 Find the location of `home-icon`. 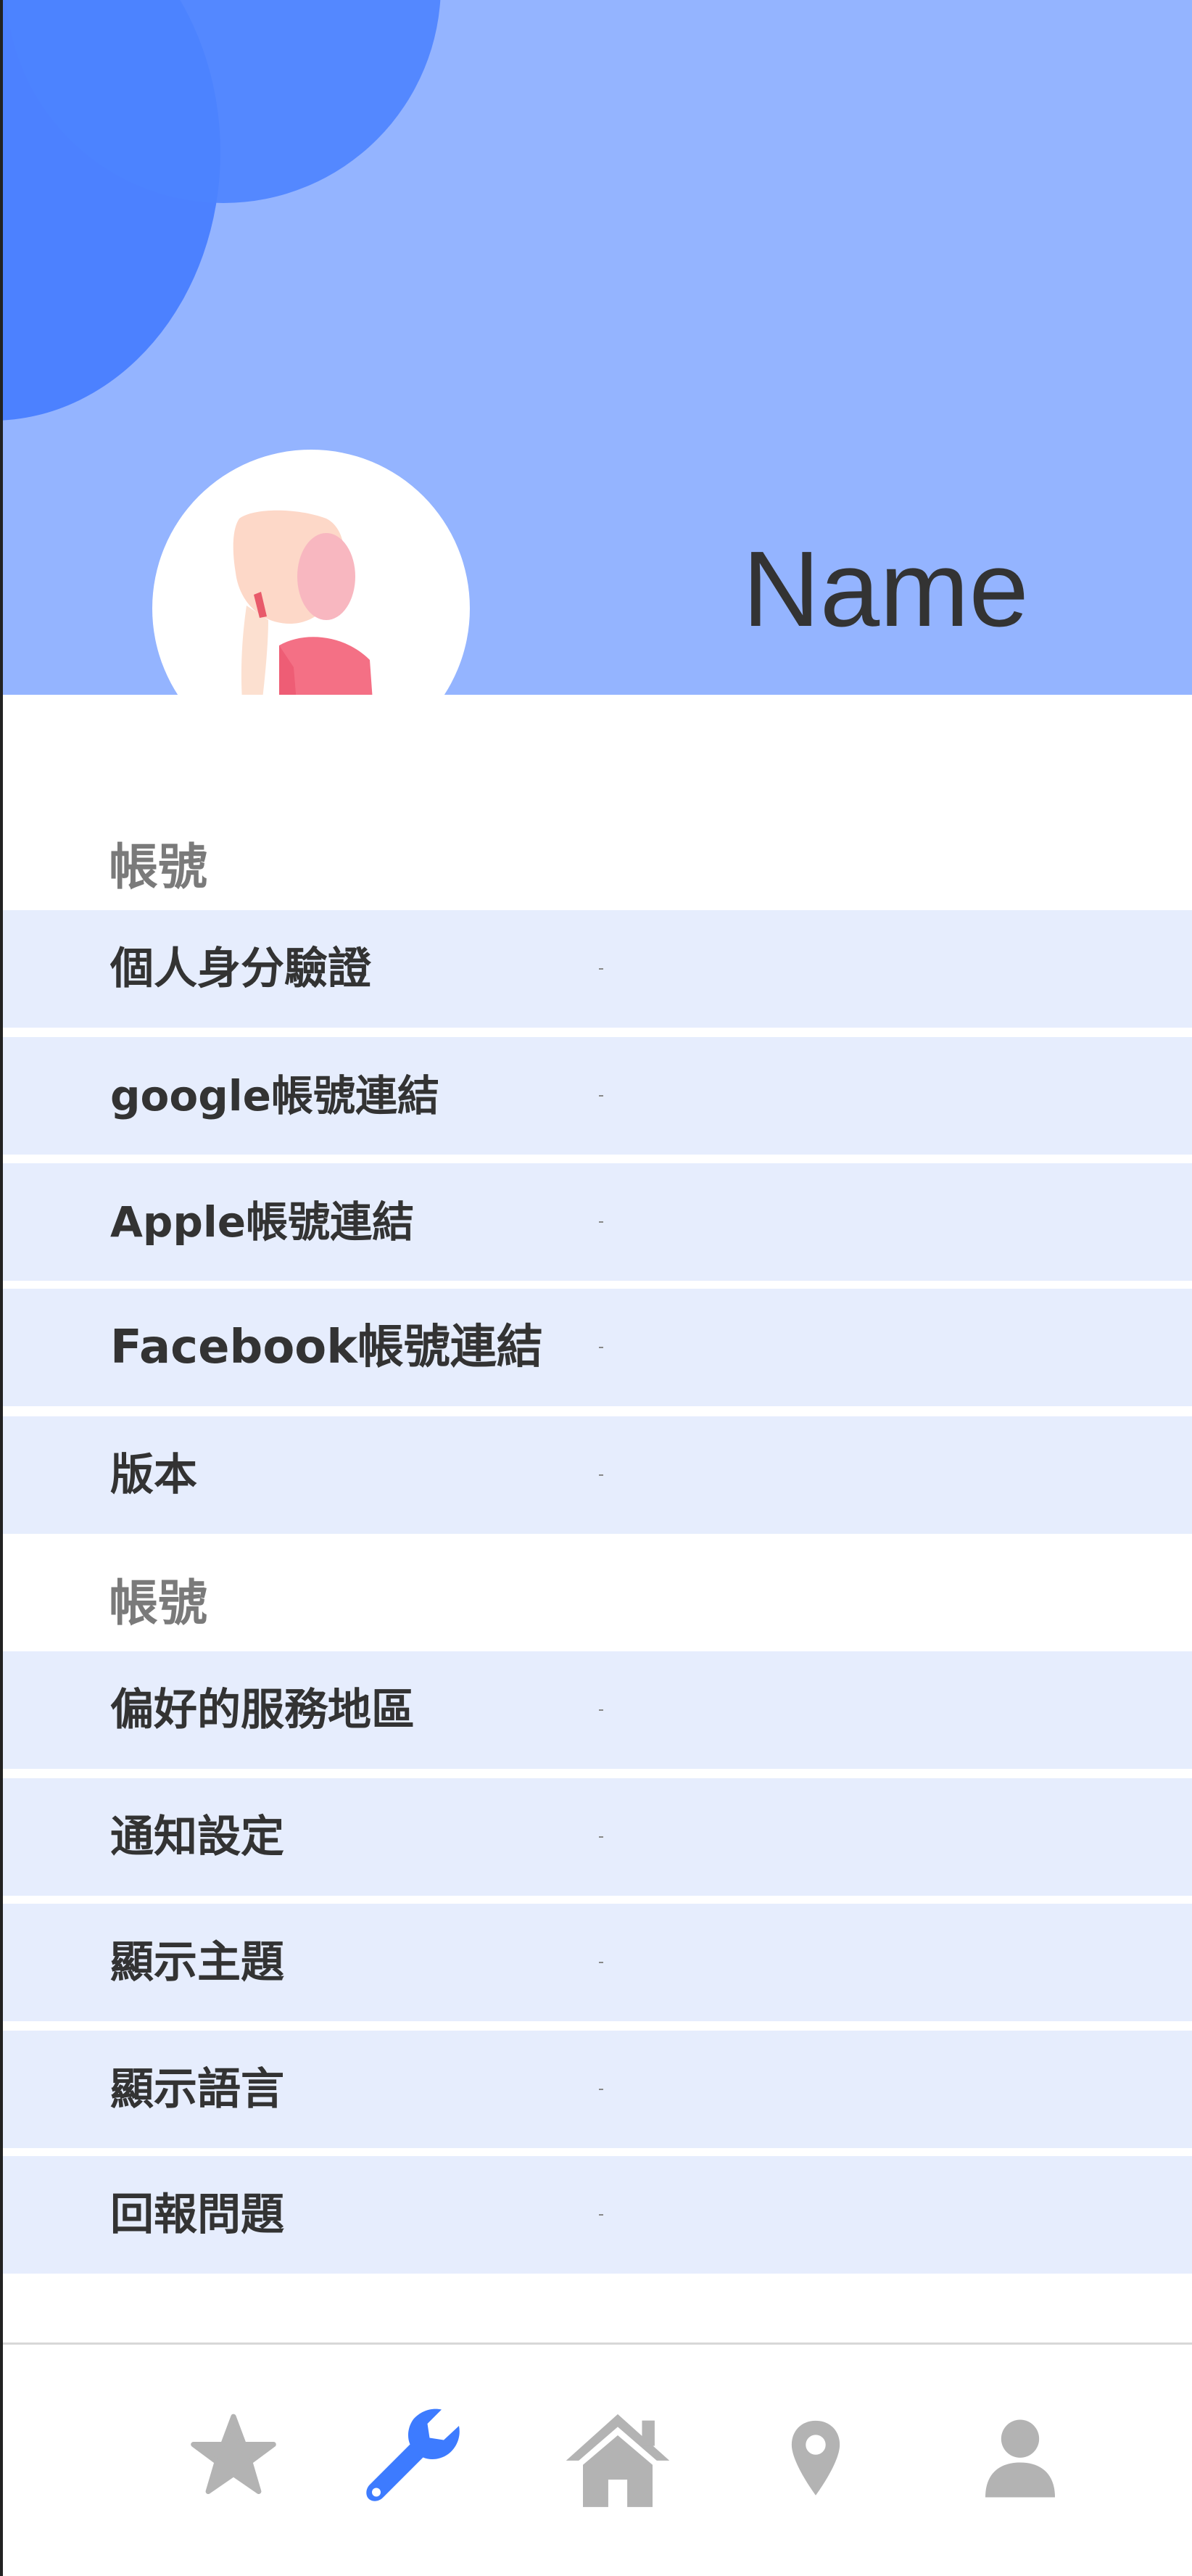

home-icon is located at coordinates (618, 2460).